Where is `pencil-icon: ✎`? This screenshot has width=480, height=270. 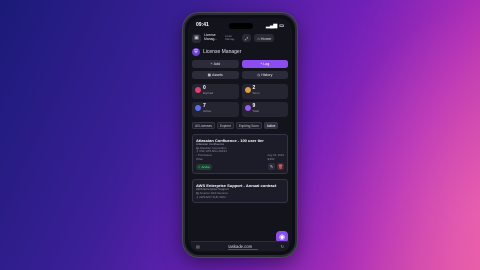 pencil-icon: ✎ is located at coordinates (271, 167).